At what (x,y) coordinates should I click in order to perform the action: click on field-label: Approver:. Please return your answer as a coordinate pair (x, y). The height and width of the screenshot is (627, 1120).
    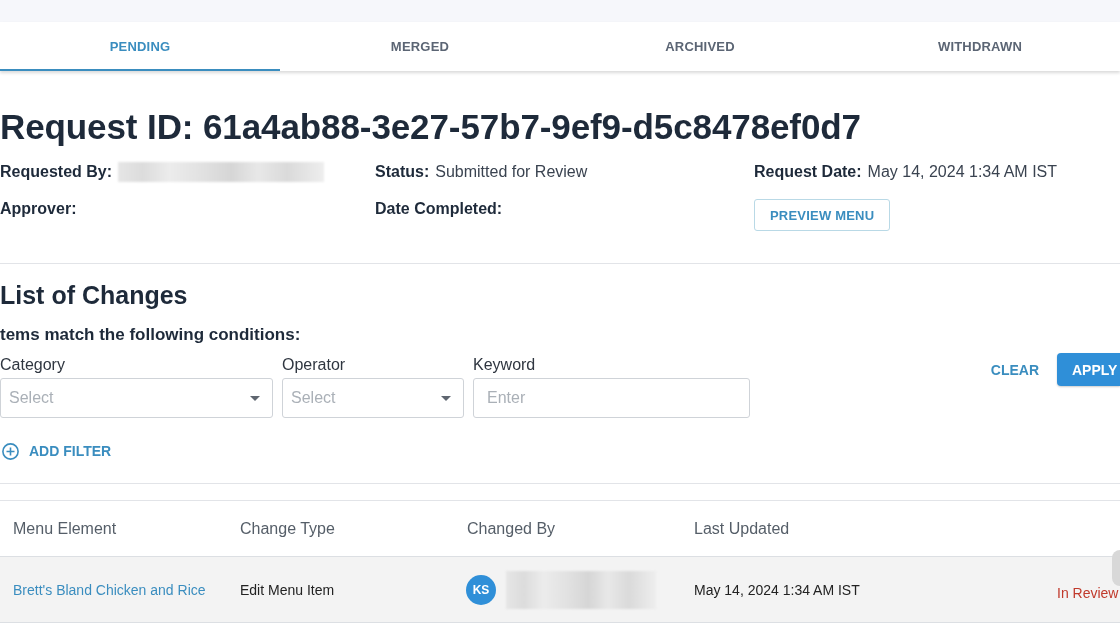
    Looking at the image, I should click on (38, 209).